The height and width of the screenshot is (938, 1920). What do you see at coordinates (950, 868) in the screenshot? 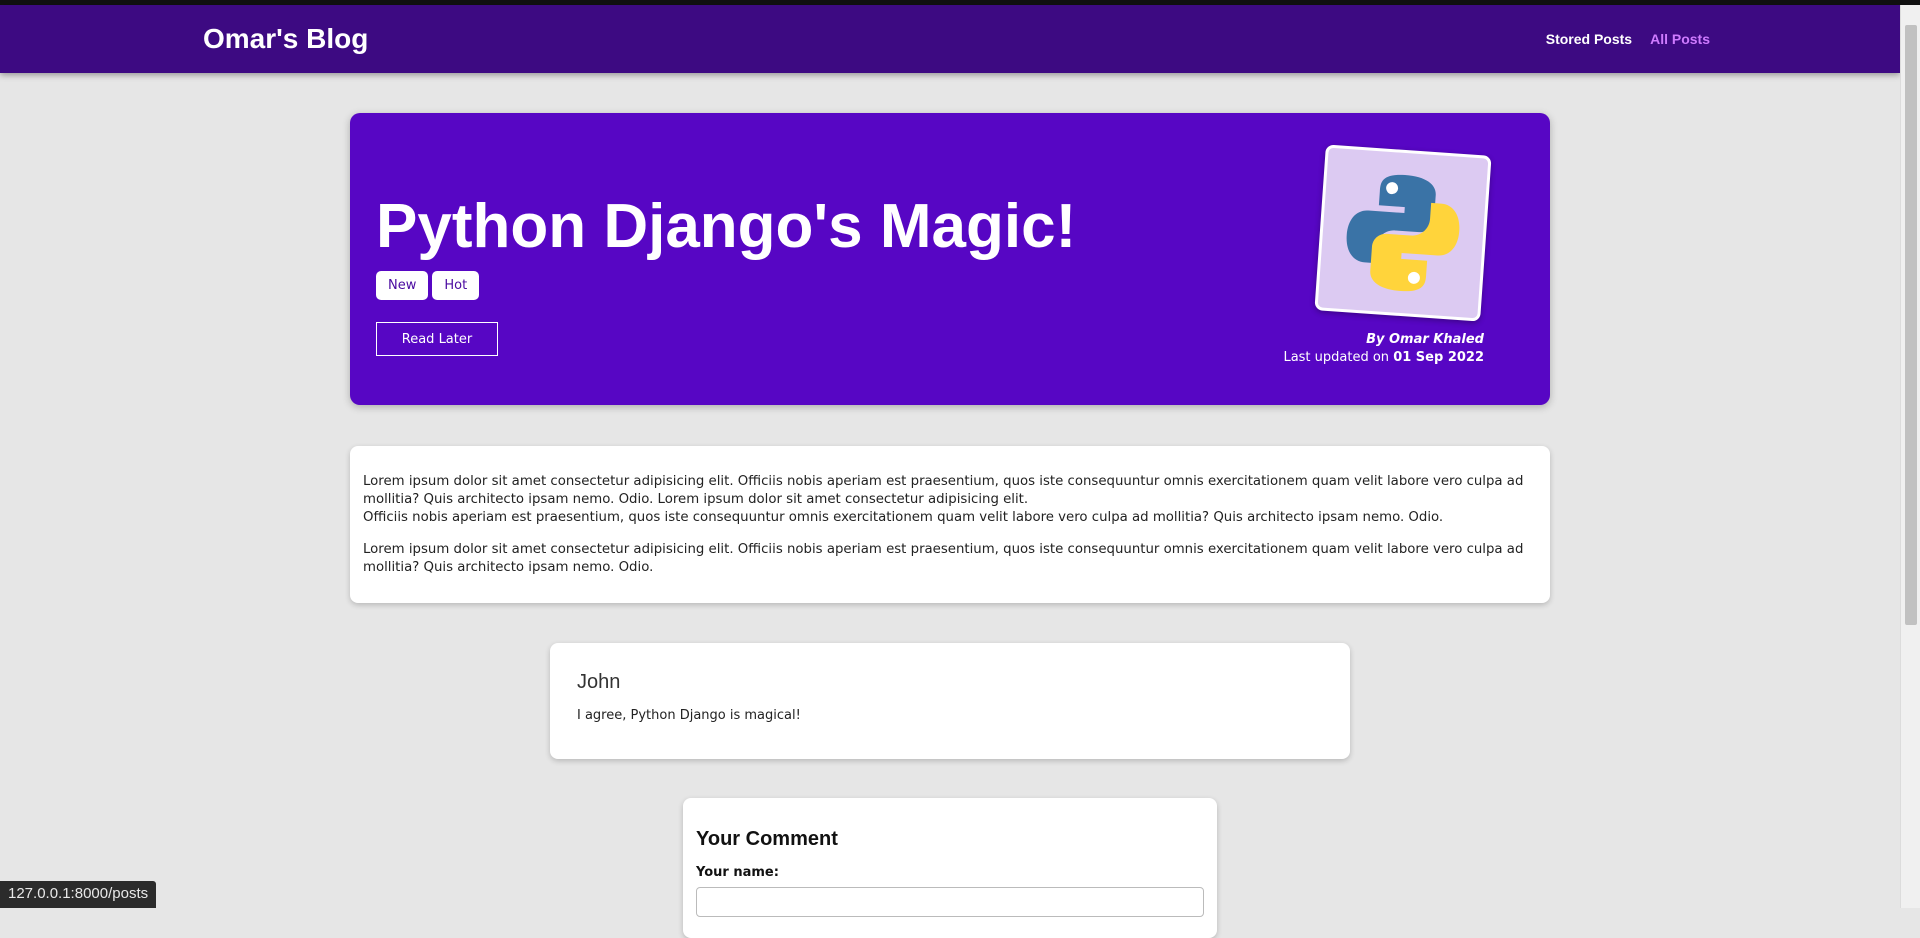
I see `comment-form: Your Comment Your name:` at bounding box center [950, 868].